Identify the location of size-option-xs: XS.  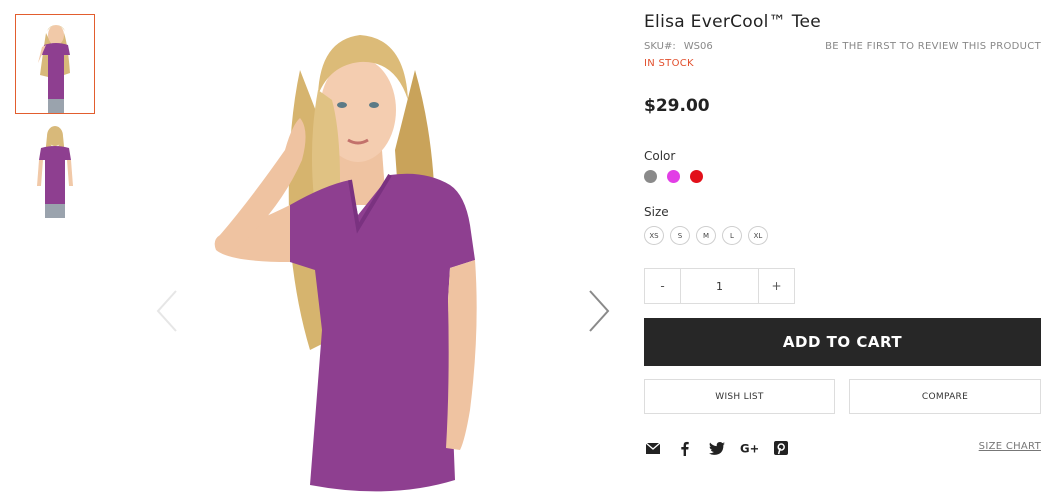
(654, 235).